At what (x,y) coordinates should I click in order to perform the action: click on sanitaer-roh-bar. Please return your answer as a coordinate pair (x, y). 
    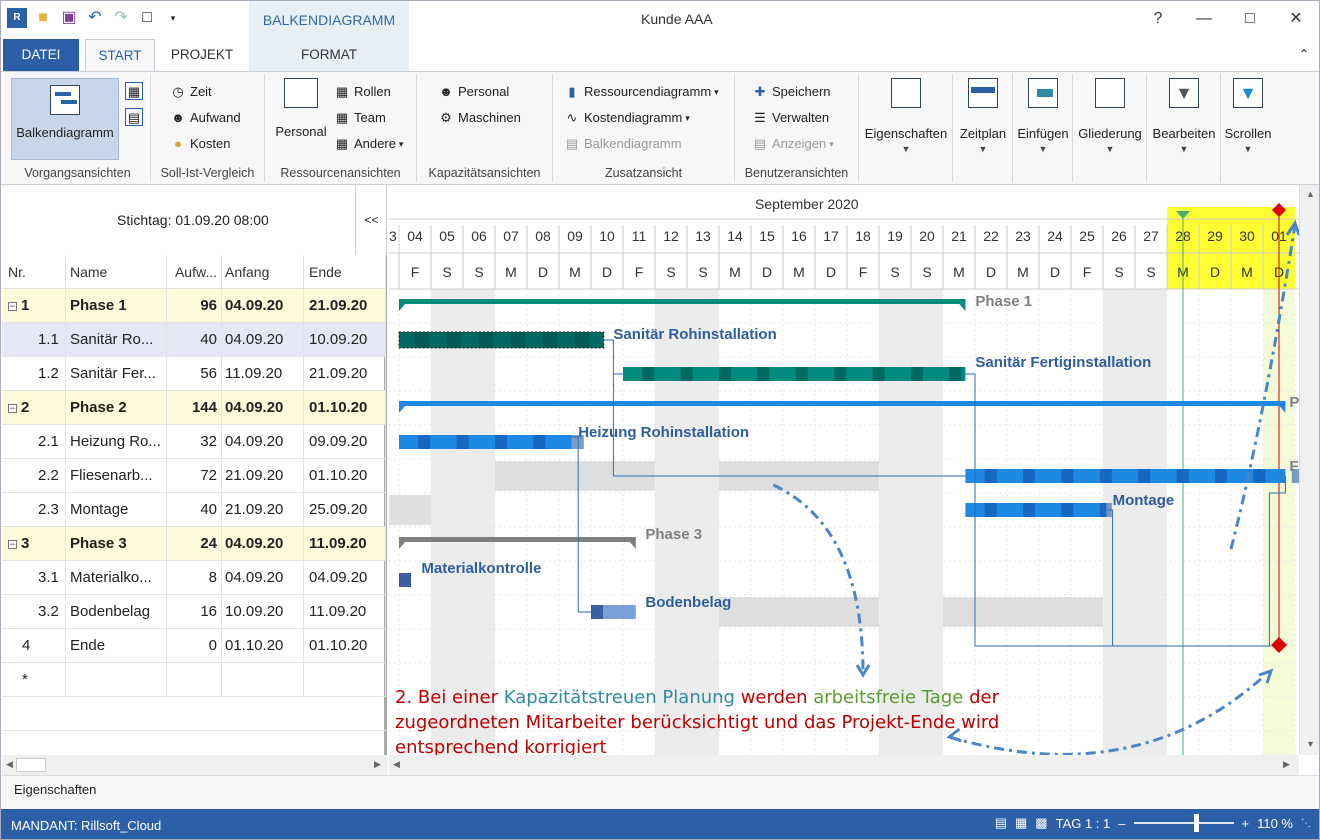
    Looking at the image, I should click on (501, 340).